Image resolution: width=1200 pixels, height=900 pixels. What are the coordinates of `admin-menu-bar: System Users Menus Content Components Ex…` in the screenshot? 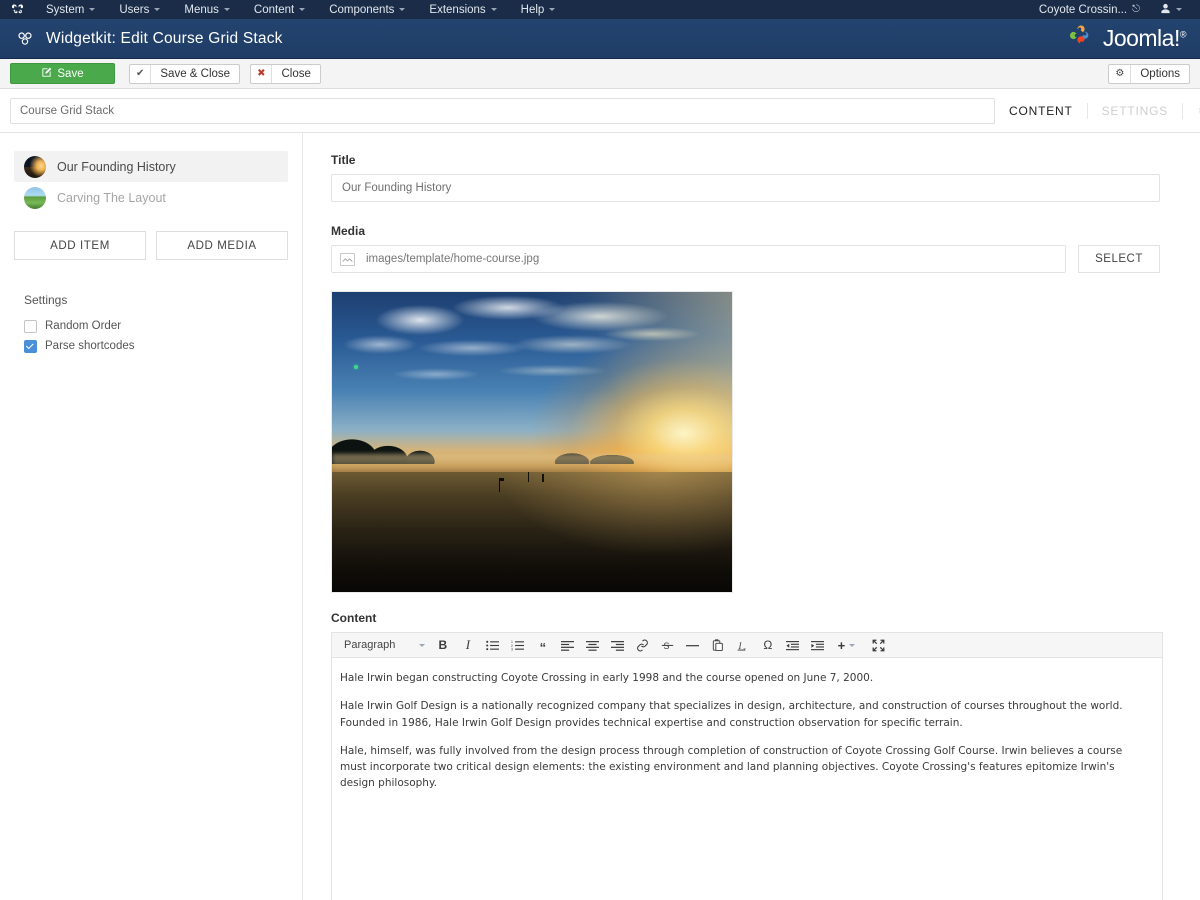 It's located at (600, 9).